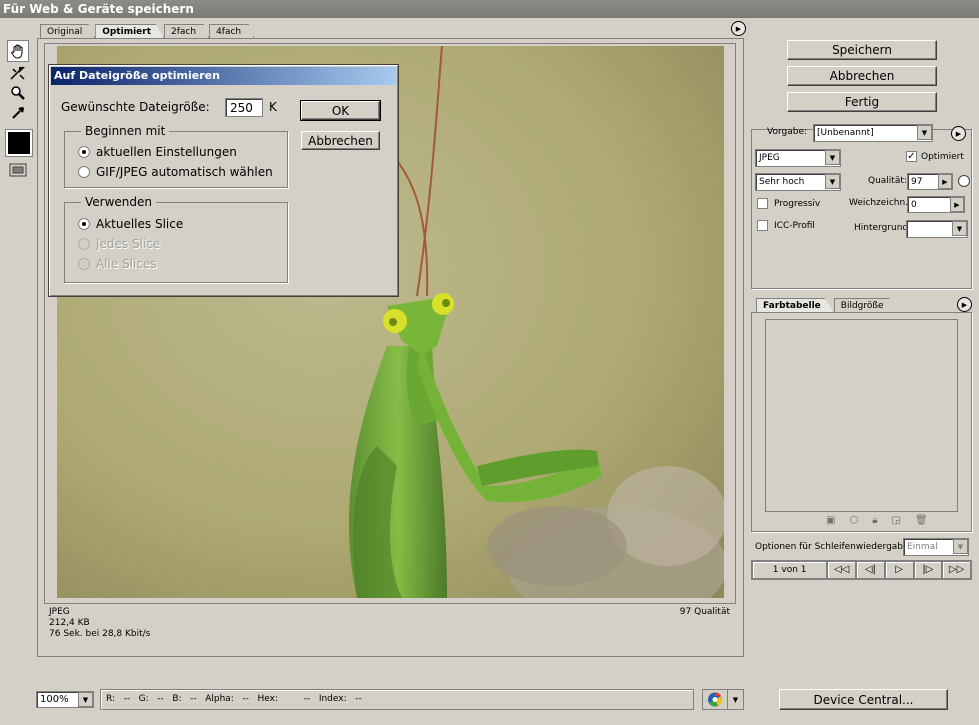  I want to click on cancel-button: Abbrechen, so click(340, 140).